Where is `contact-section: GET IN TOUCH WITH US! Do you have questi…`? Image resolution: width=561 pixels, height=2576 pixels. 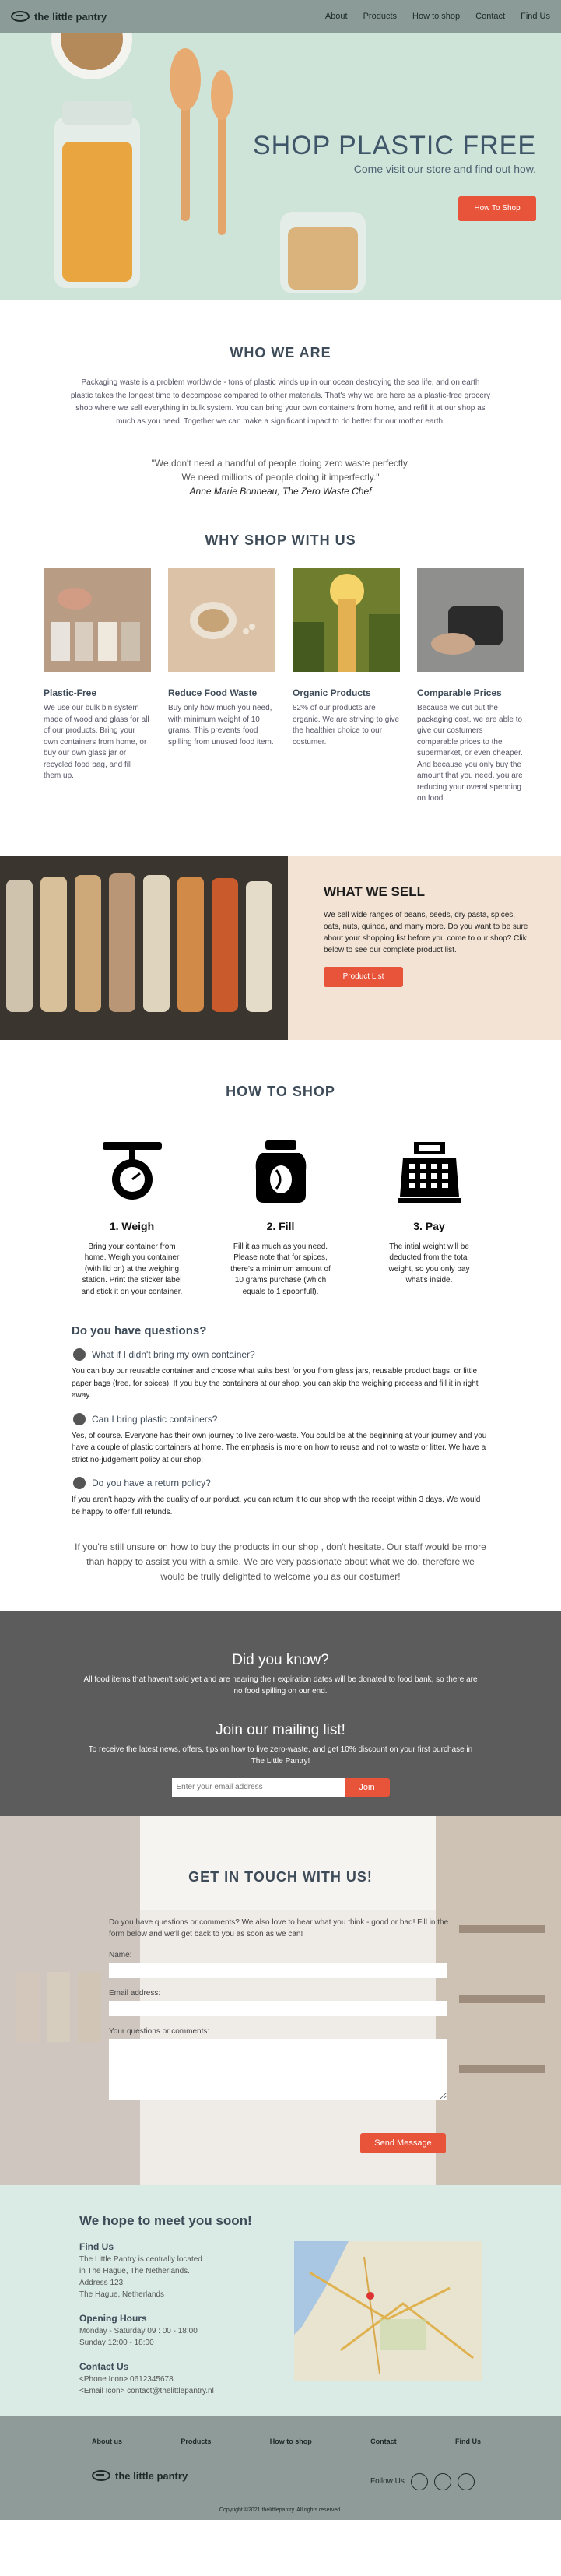 contact-section: GET IN TOUCH WITH US! Do you have questi… is located at coordinates (280, 2000).